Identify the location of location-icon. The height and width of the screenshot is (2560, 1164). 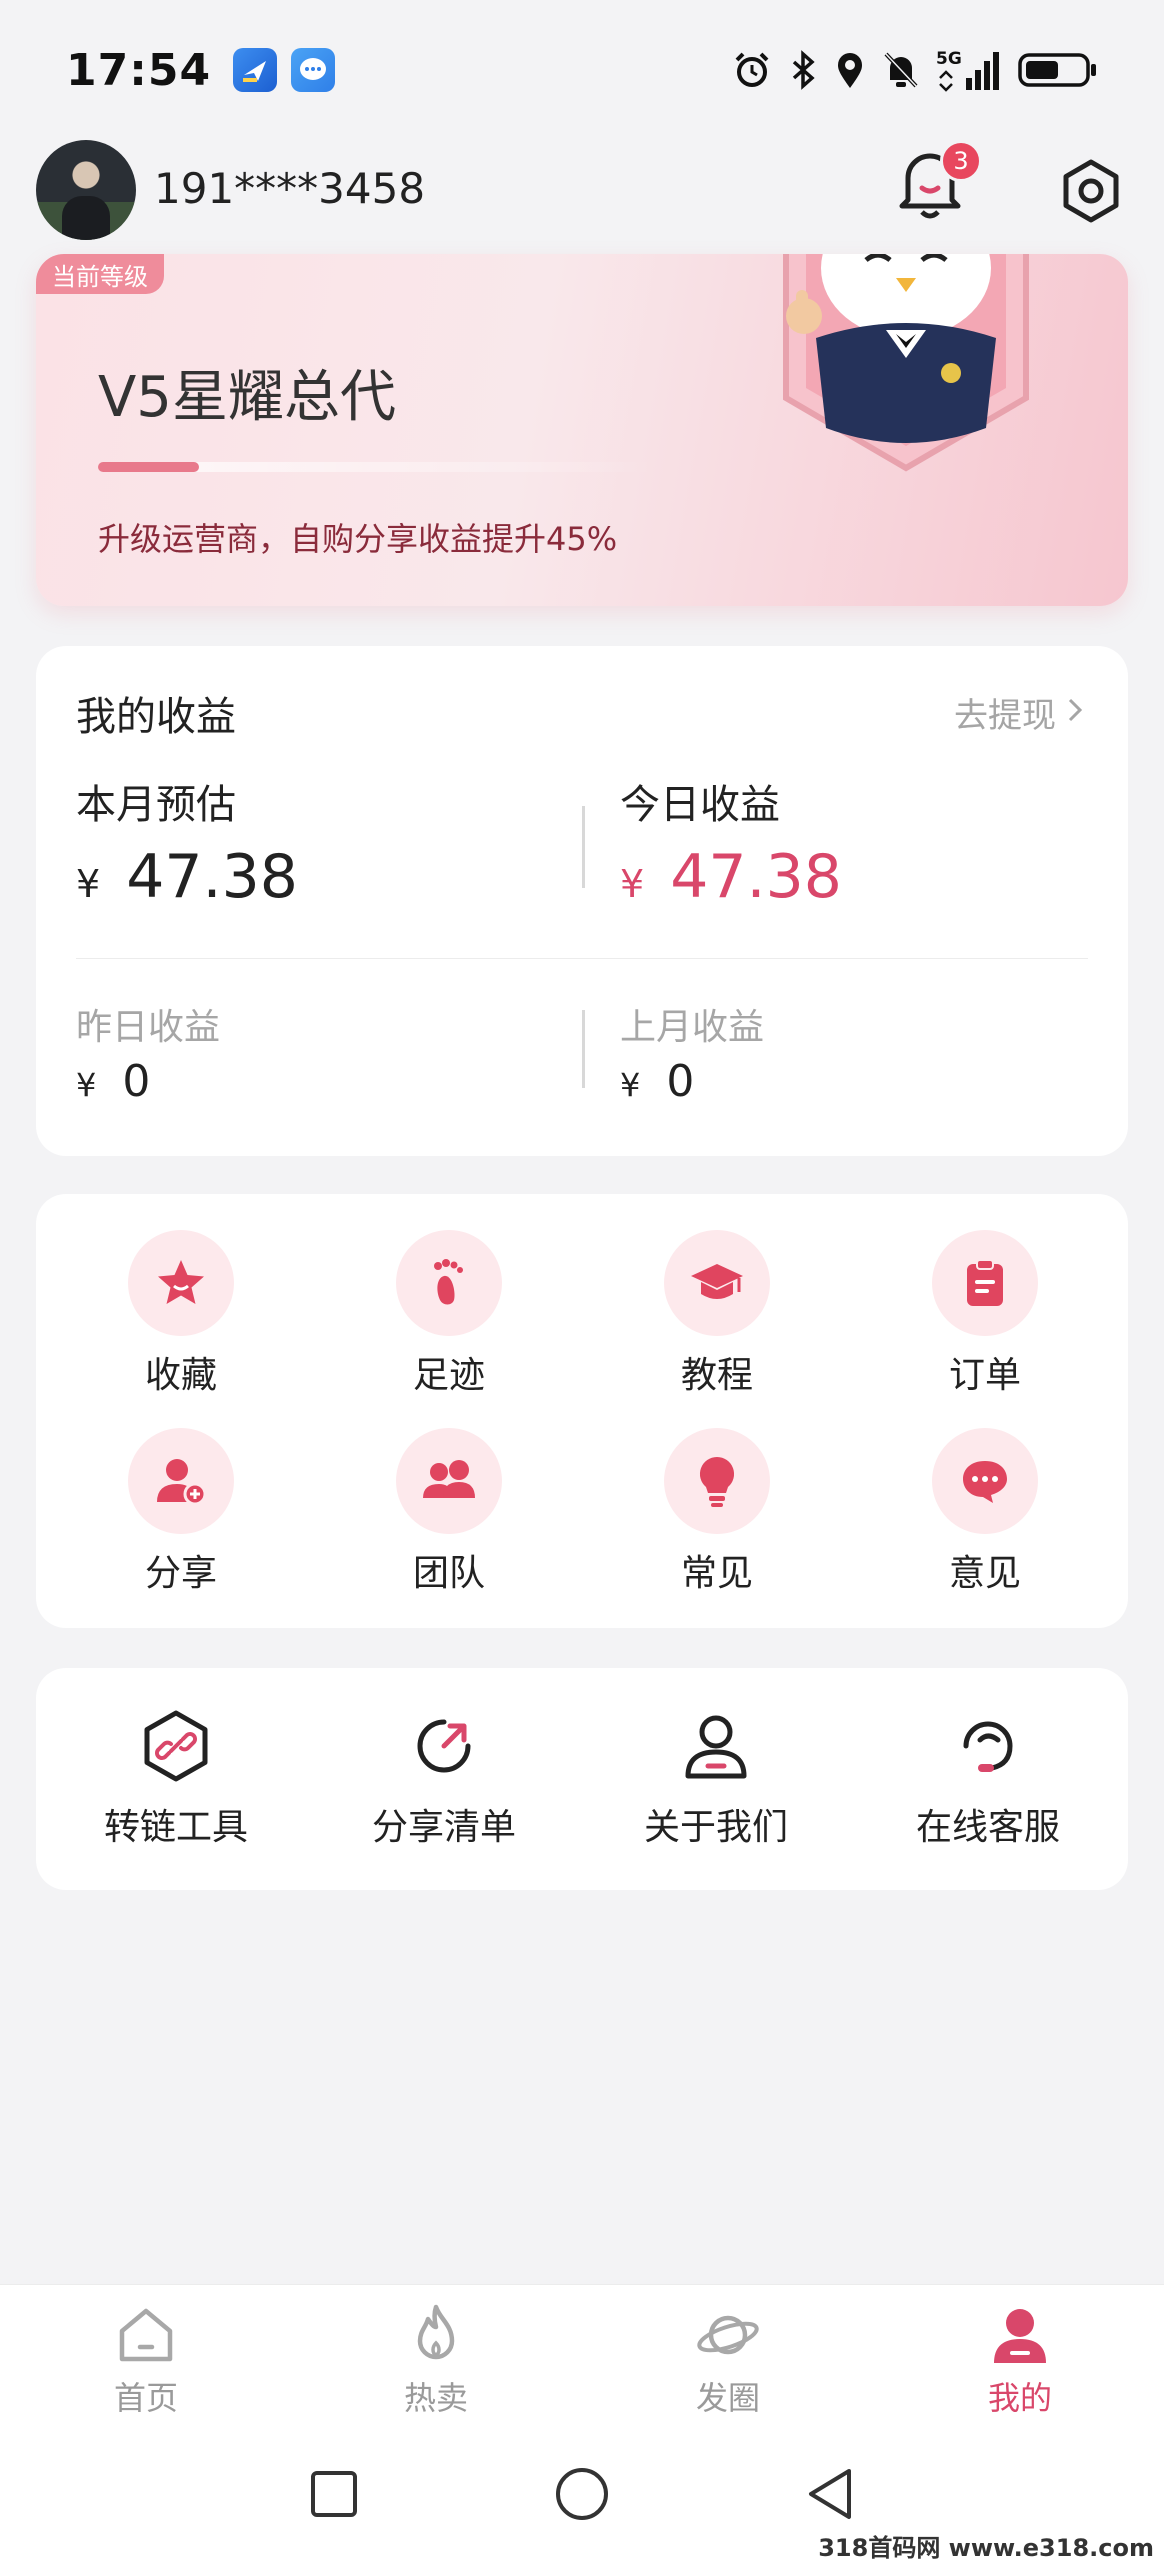
(850, 70).